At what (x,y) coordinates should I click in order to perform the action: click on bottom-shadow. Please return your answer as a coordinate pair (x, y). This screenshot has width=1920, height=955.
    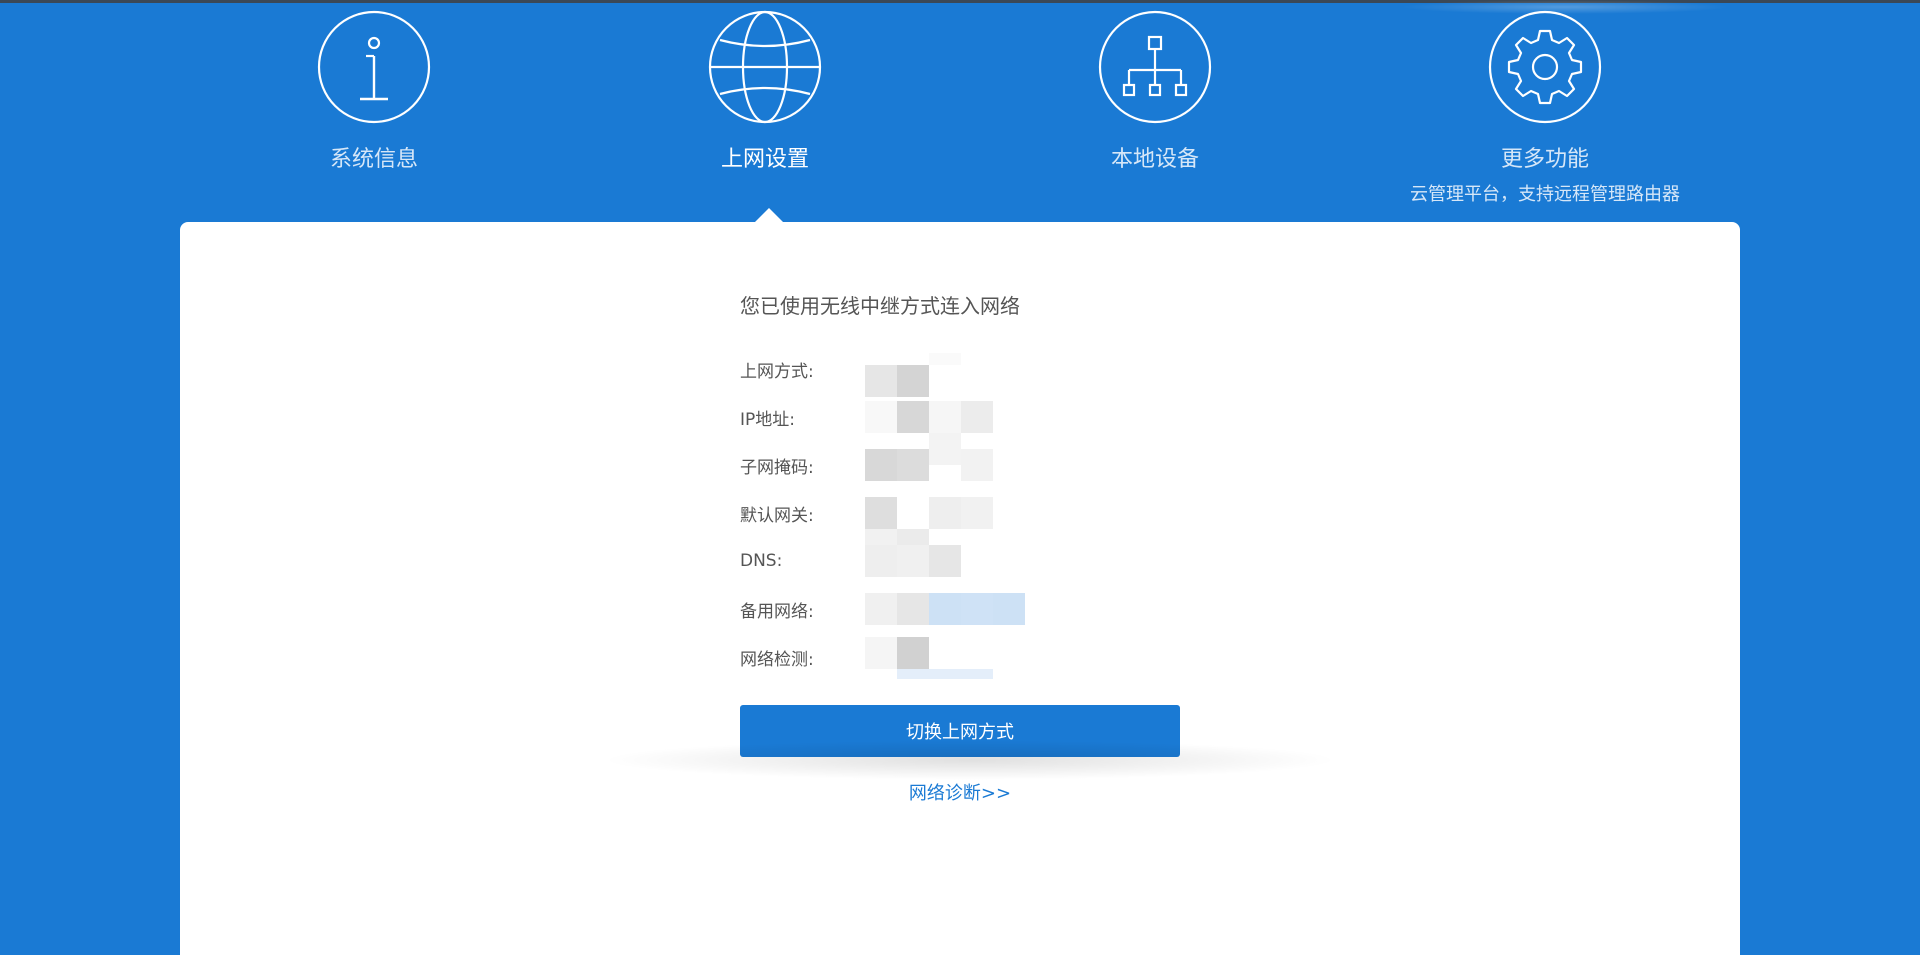
    Looking at the image, I should click on (970, 760).